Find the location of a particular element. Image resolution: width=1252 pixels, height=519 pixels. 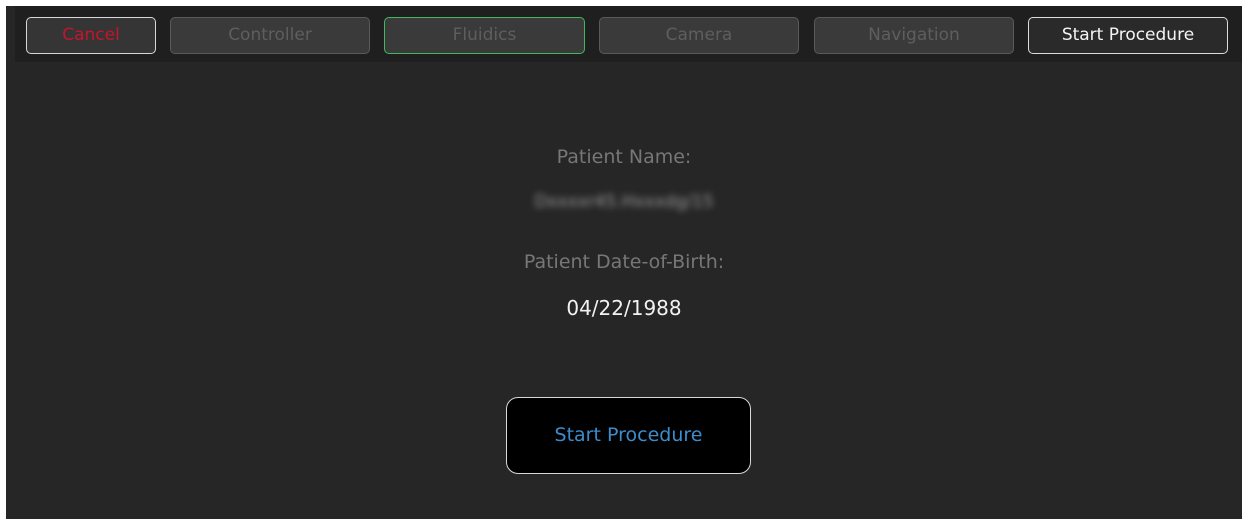

patient-dob-label: Patient Date-of-Birth: is located at coordinates (624, 262).